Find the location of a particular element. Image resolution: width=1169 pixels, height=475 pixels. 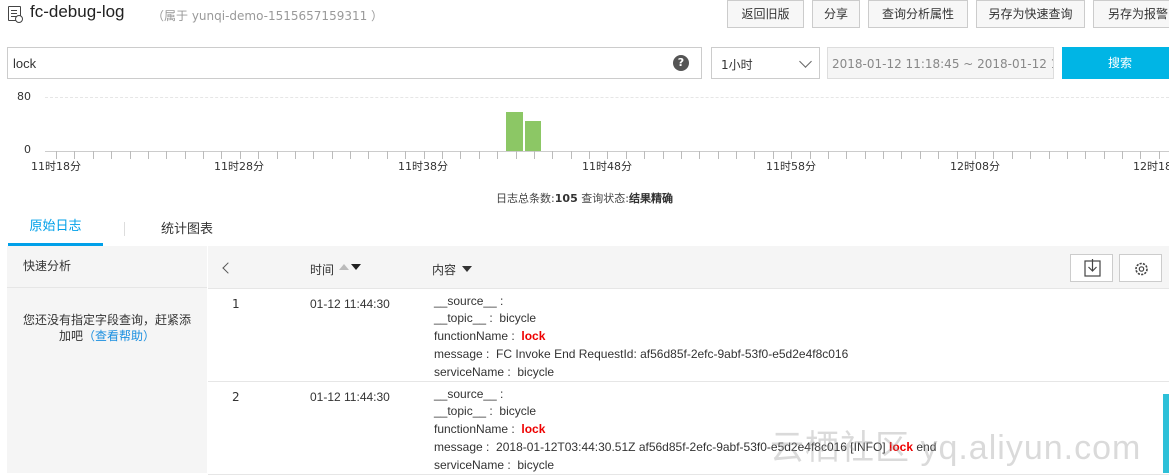

y-tick-zero: 0 is located at coordinates (27, 149).